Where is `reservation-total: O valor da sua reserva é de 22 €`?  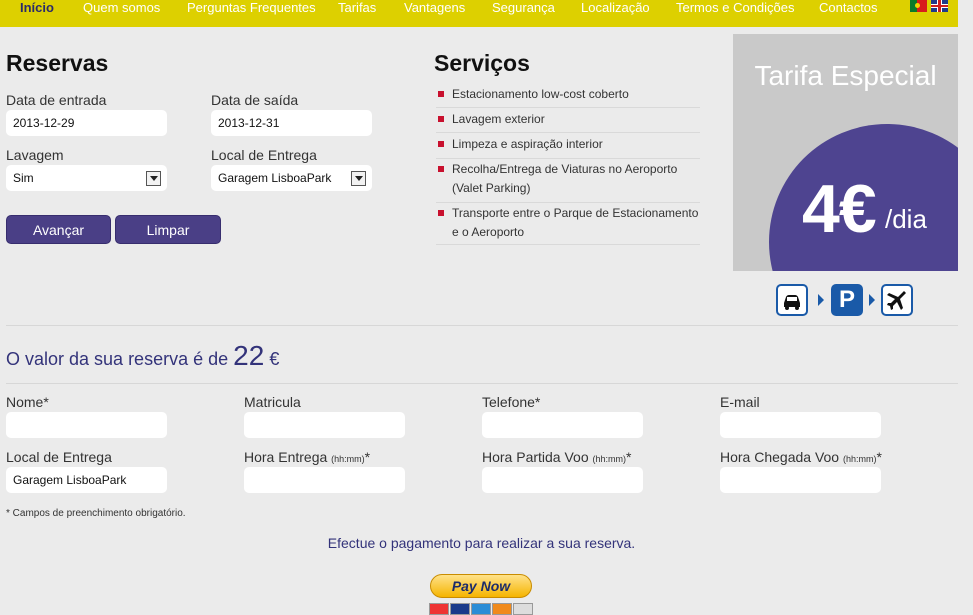
reservation-total: O valor da sua reserva é de 22 € is located at coordinates (142, 356).